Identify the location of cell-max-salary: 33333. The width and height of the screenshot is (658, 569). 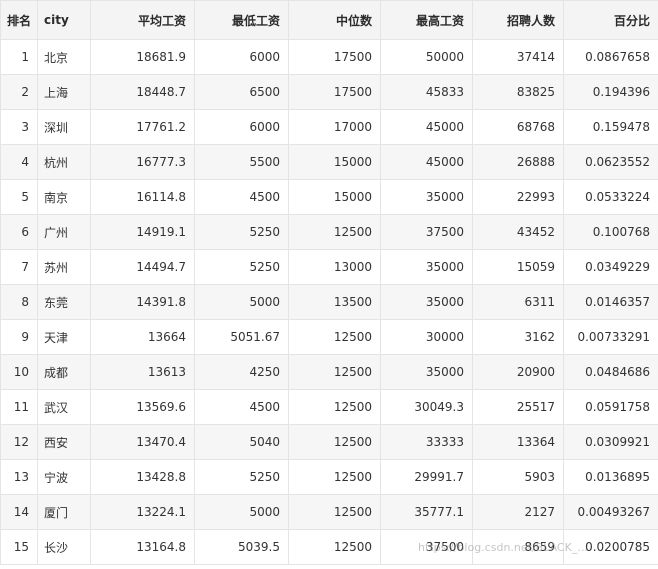
(426, 442).